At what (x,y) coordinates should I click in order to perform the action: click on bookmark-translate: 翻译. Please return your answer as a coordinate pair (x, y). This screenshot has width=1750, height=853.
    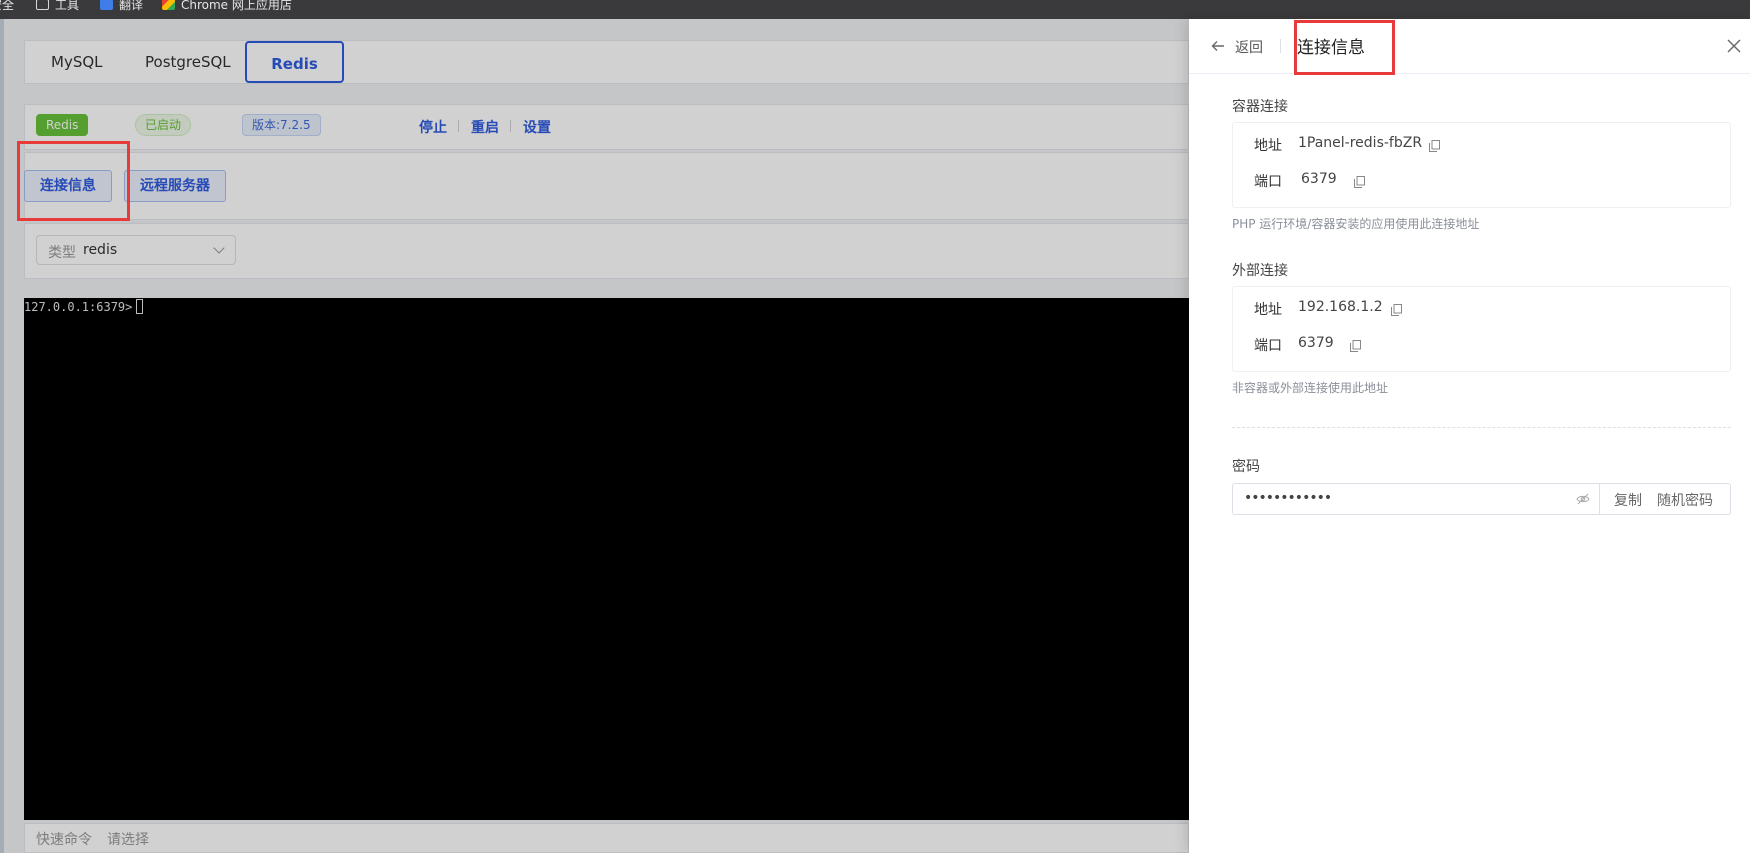
    Looking at the image, I should click on (121, 6).